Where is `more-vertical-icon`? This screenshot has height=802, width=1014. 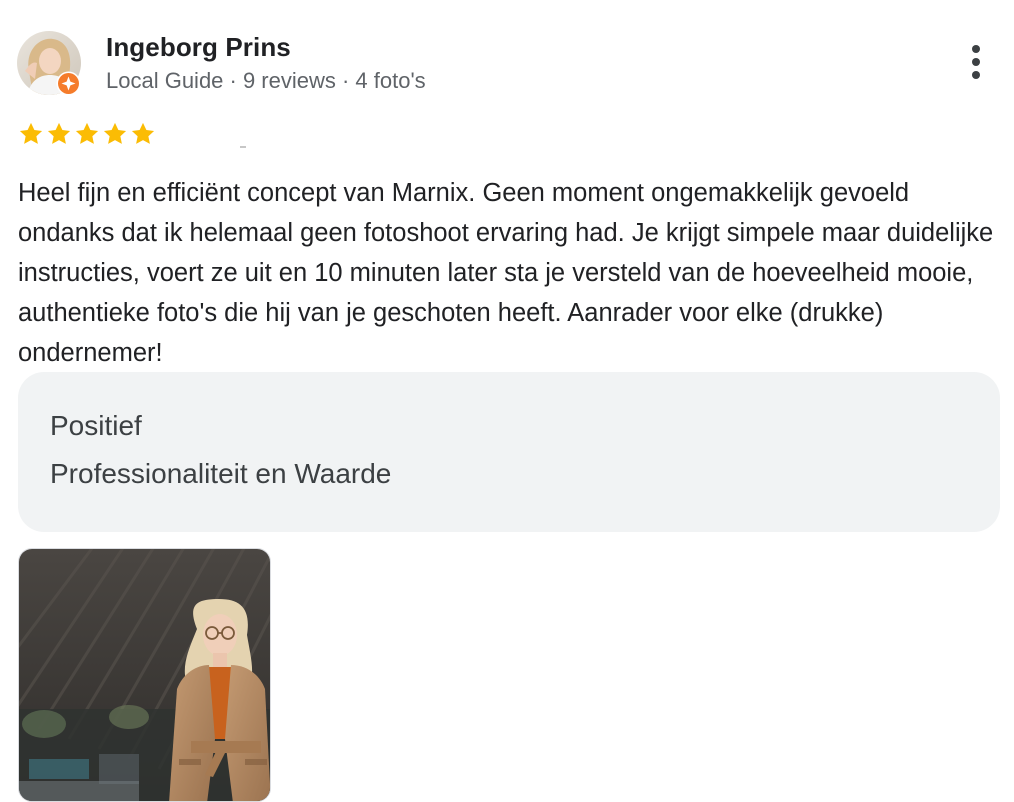
more-vertical-icon is located at coordinates (976, 62).